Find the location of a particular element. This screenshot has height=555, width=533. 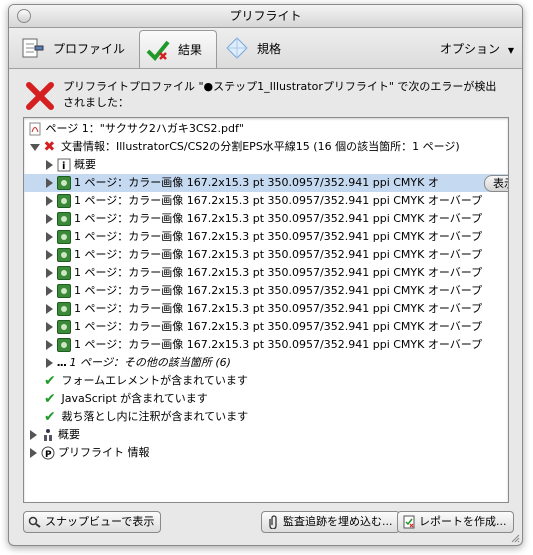

error-message-line2: されました： is located at coordinates (96, 102).